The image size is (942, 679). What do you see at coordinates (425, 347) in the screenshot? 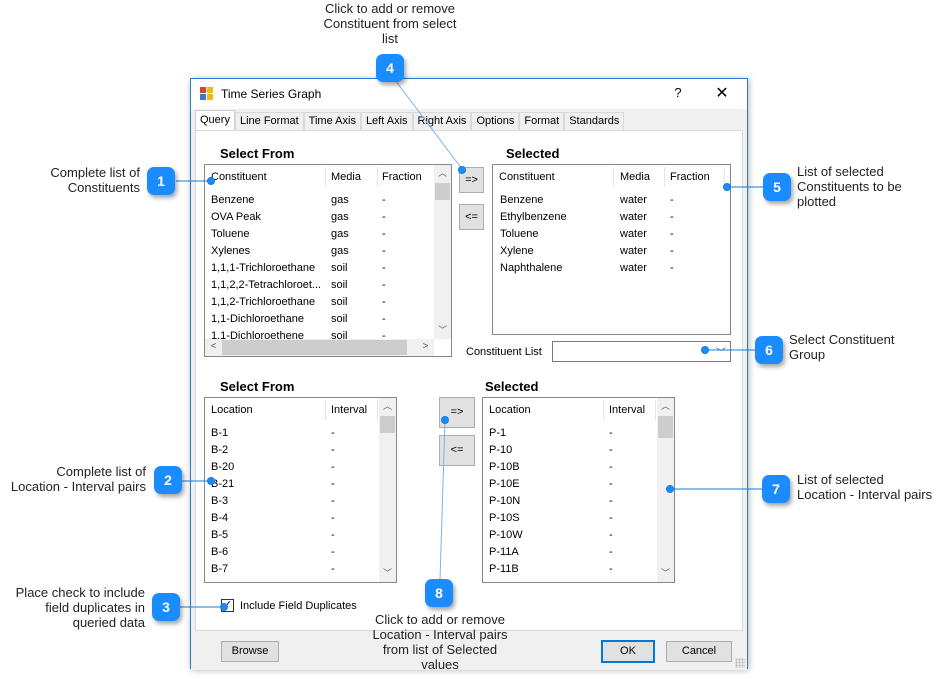
I see `scroll-right-icon: >` at bounding box center [425, 347].